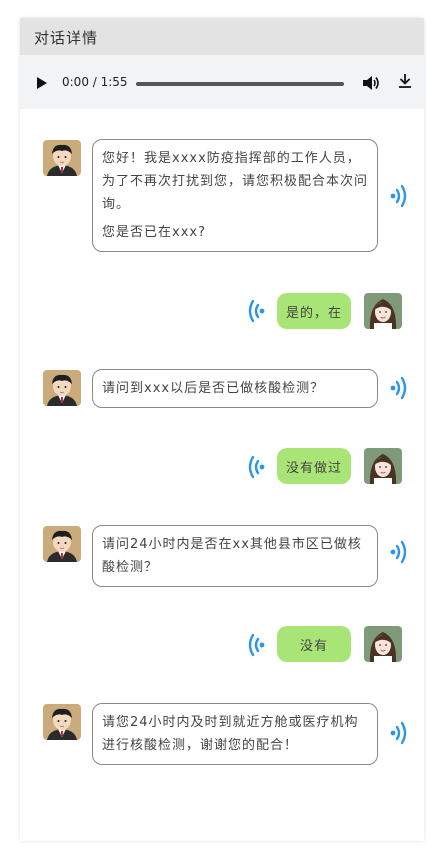 This screenshot has height=863, width=446. I want to click on download-icon, so click(405, 83).